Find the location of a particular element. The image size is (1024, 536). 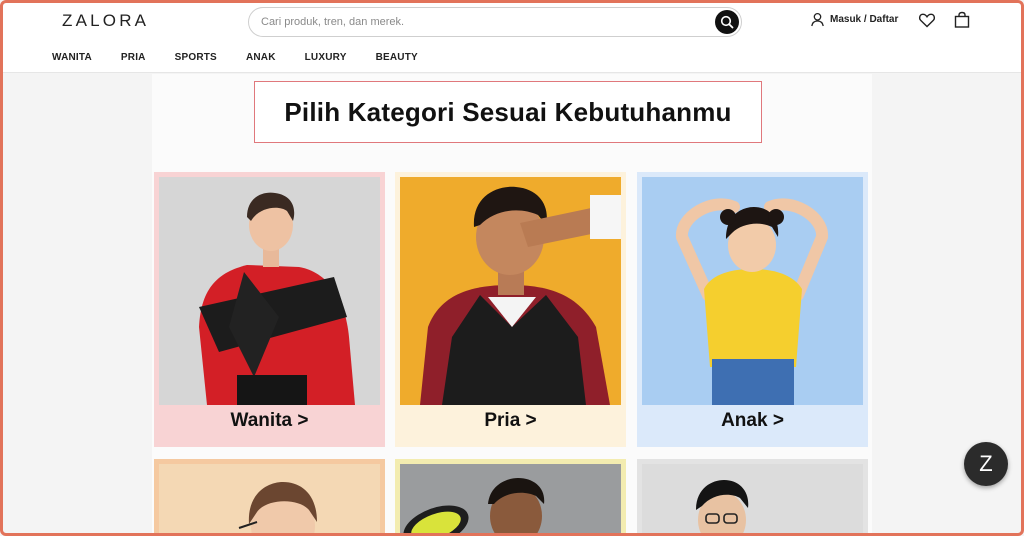

search-icon is located at coordinates (727, 22).